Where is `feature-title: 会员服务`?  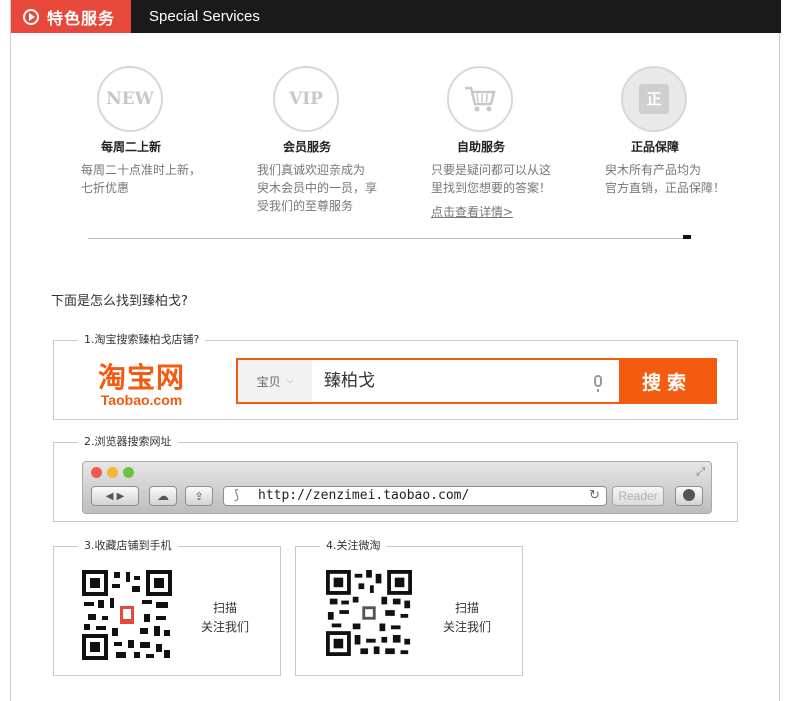
feature-title: 会员服务 is located at coordinates (306, 147).